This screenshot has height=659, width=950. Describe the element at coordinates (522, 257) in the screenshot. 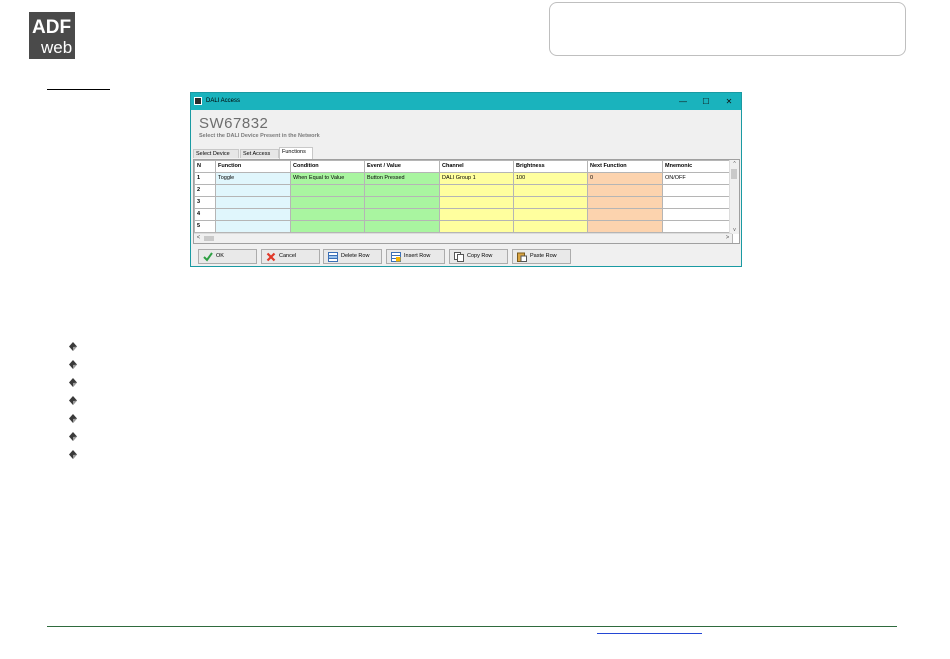

I see `paste-icon` at that location.